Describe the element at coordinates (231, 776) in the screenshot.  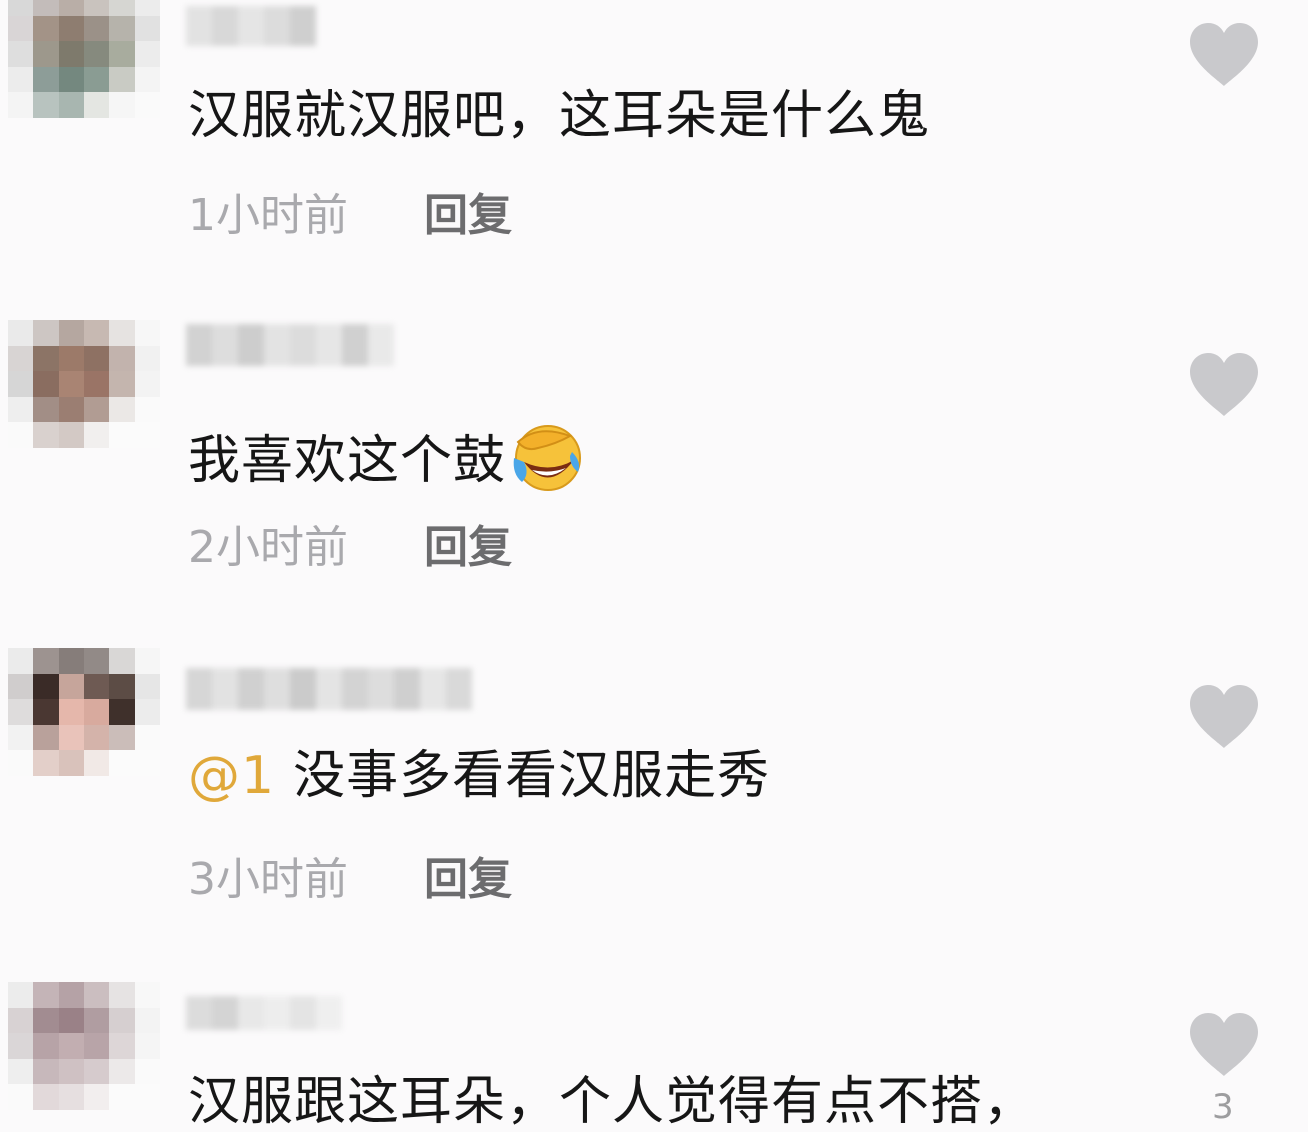
I see `mention-link: @1` at that location.